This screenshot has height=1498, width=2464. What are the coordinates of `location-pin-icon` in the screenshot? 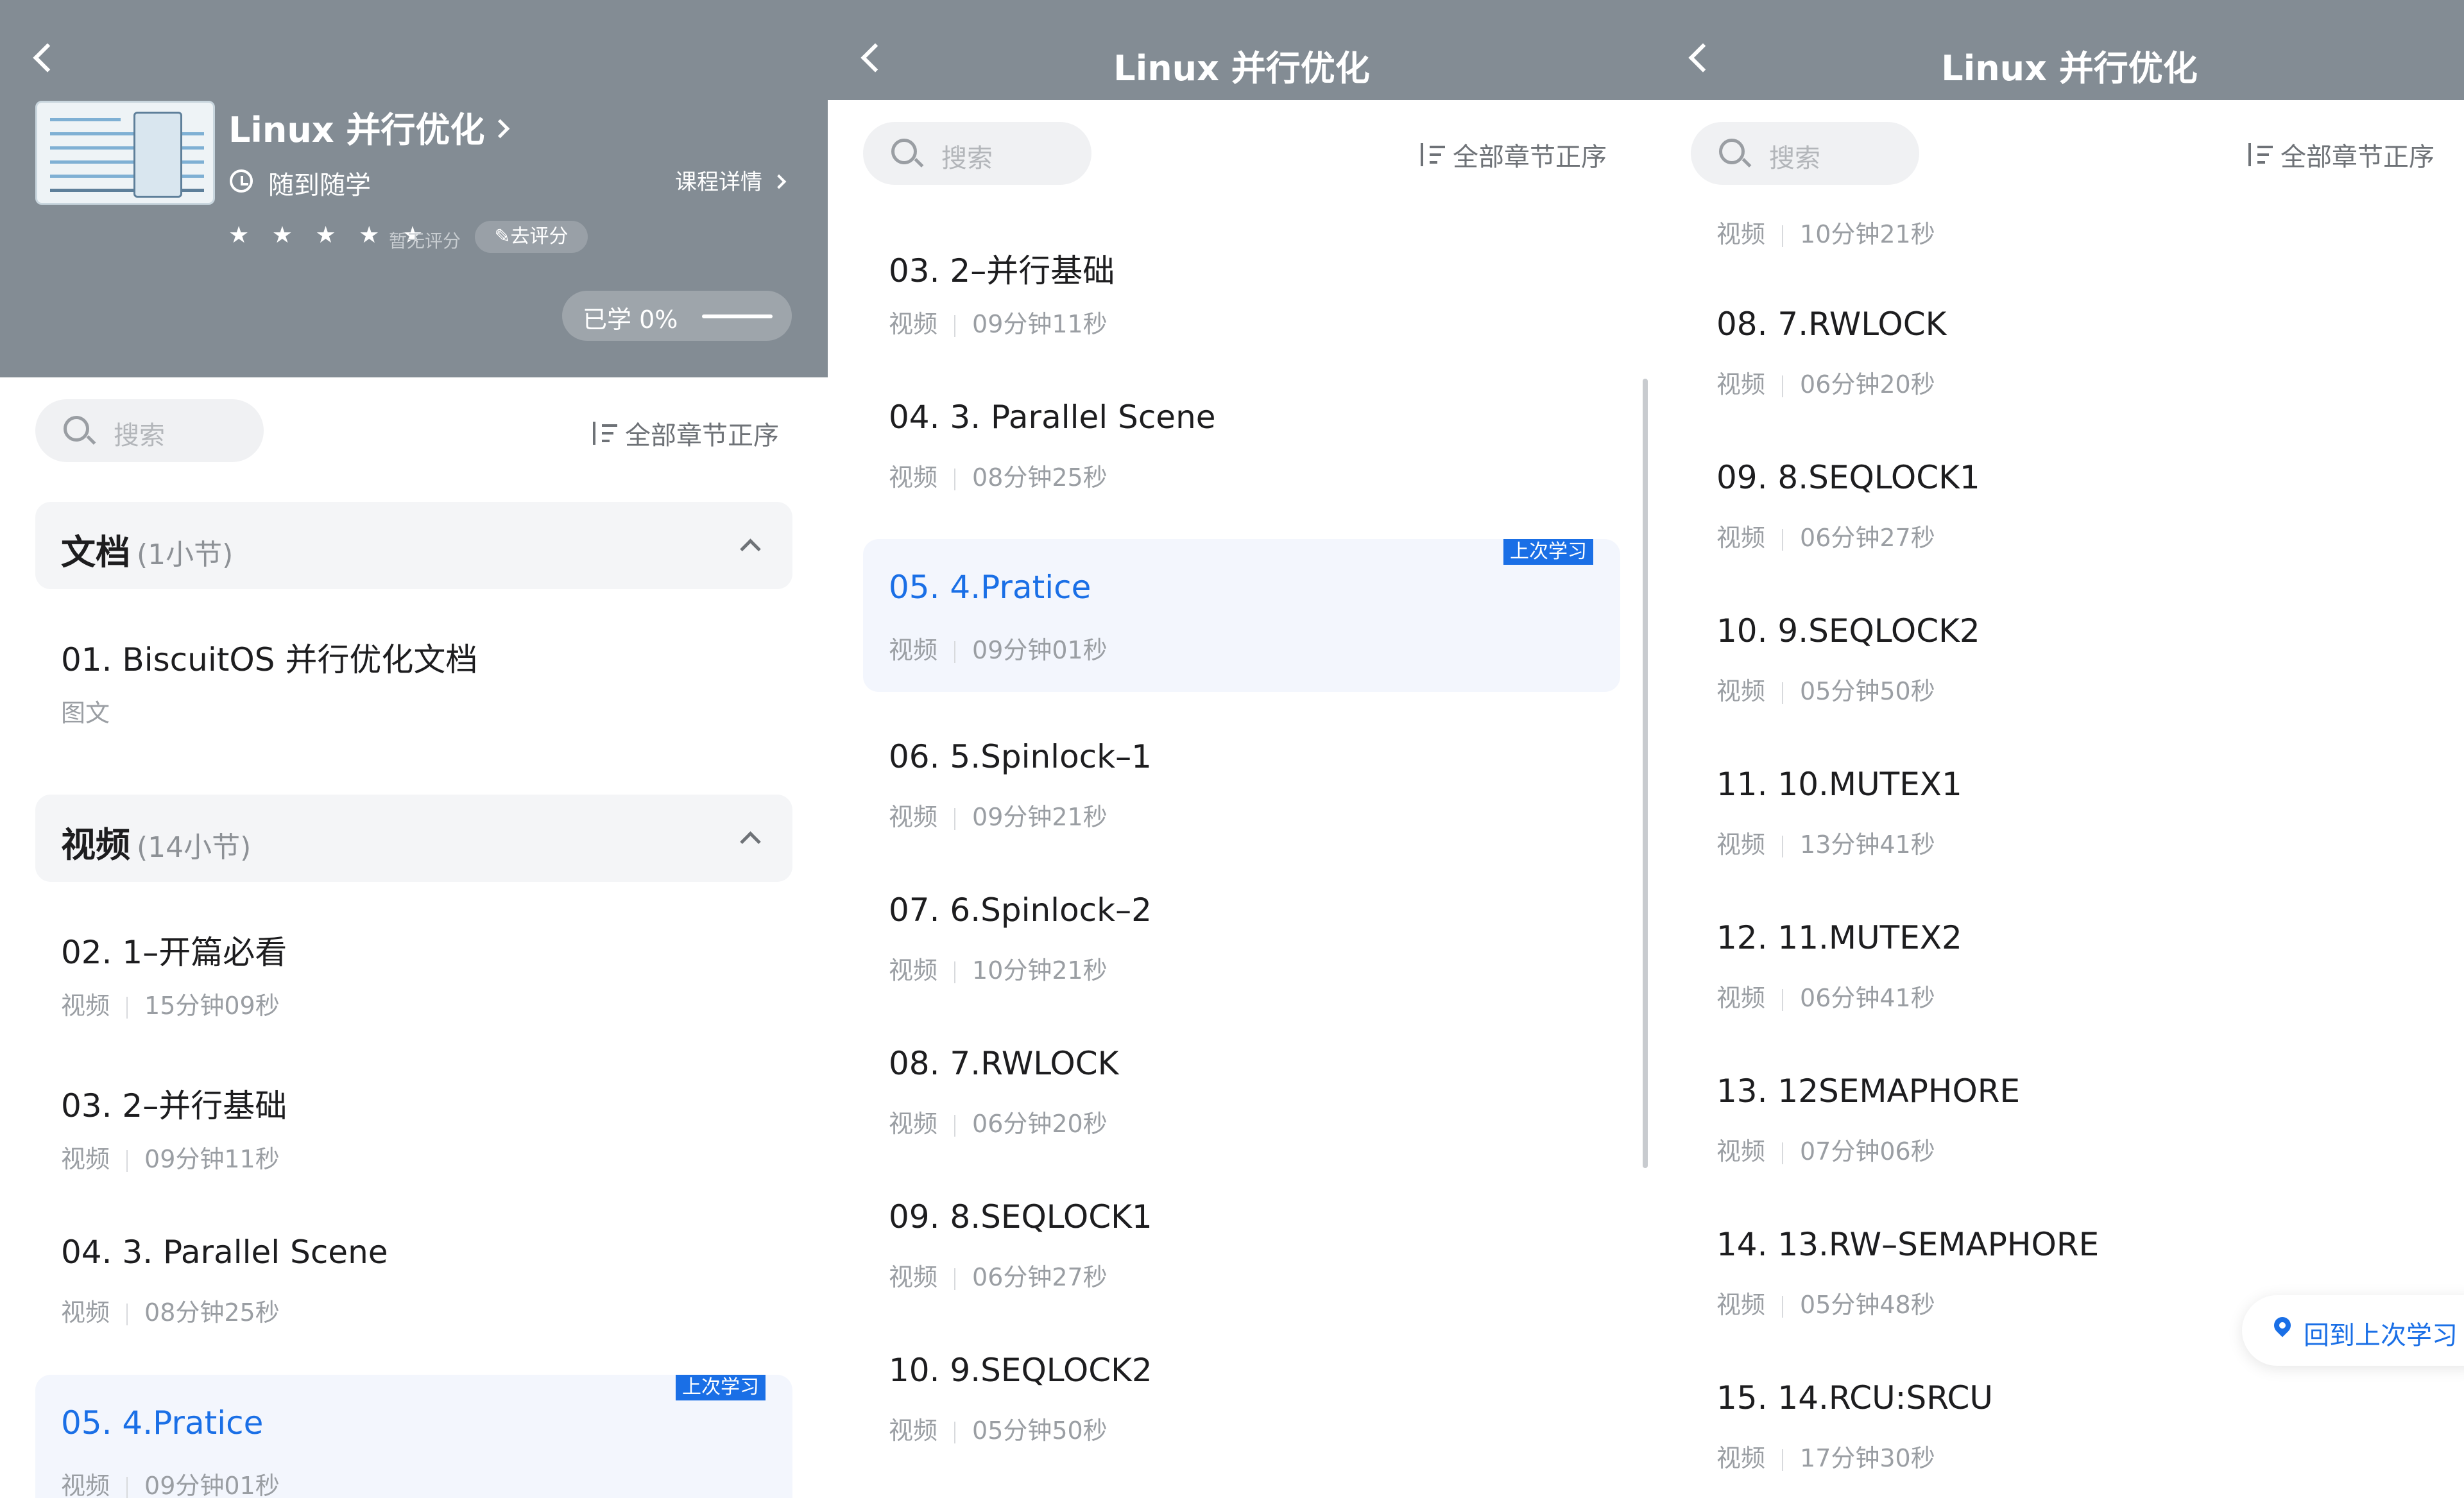 It's located at (2283, 1325).